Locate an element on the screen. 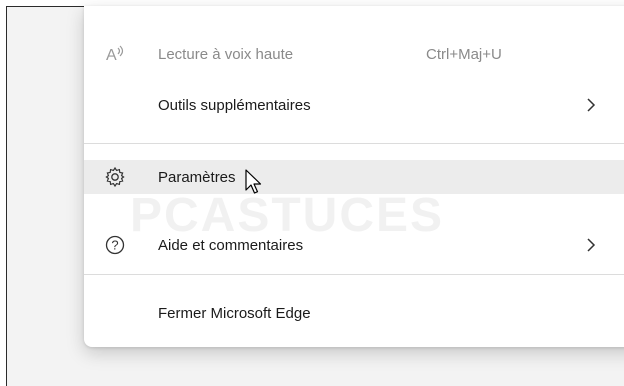 Image resolution: width=624 pixels, height=386 pixels. menu-item-help: ? Aide et commentaires is located at coordinates (354, 245).